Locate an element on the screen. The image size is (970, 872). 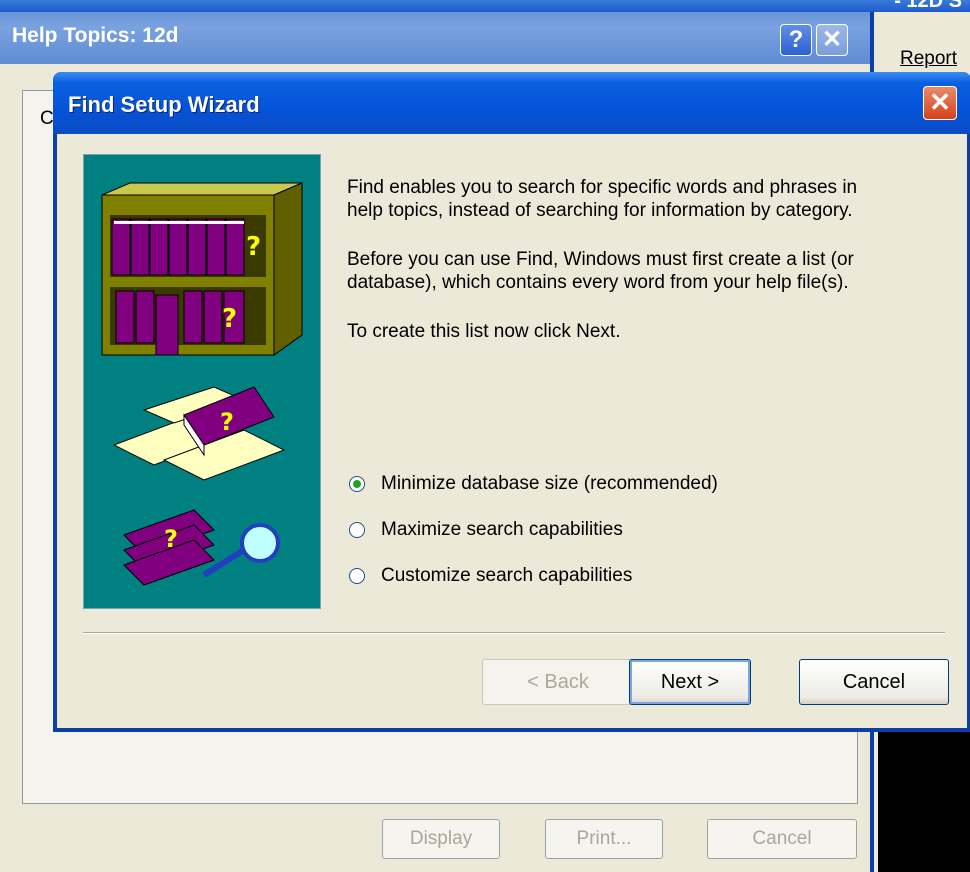
papers-book-icon: ? is located at coordinates (199, 433).